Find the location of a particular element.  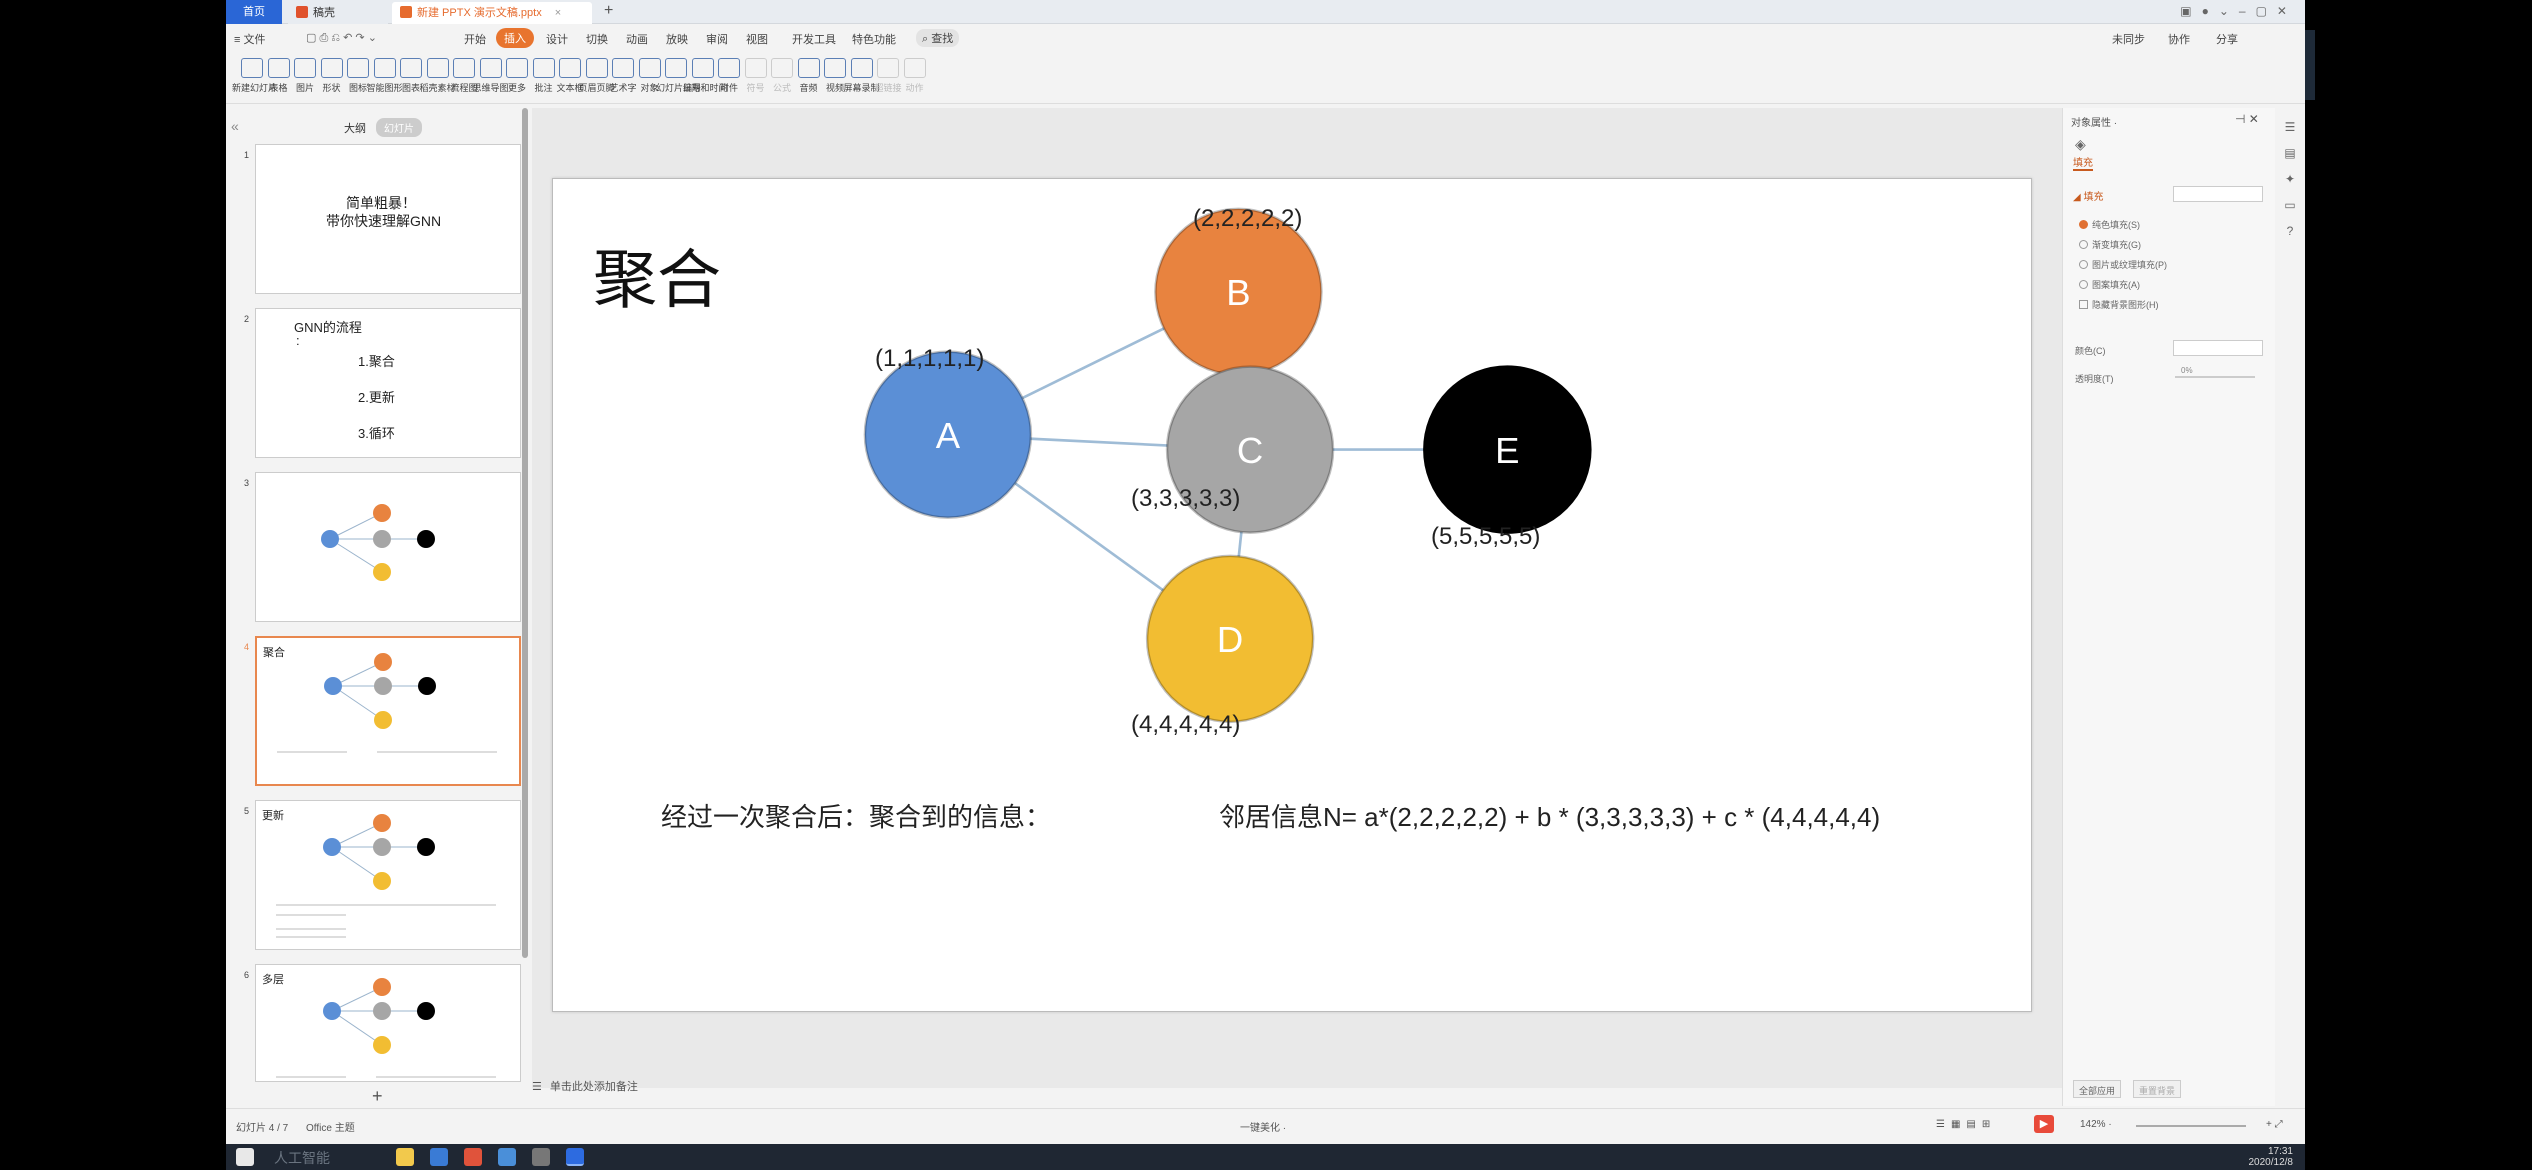

slide-number: 6 is located at coordinates (247, 975).